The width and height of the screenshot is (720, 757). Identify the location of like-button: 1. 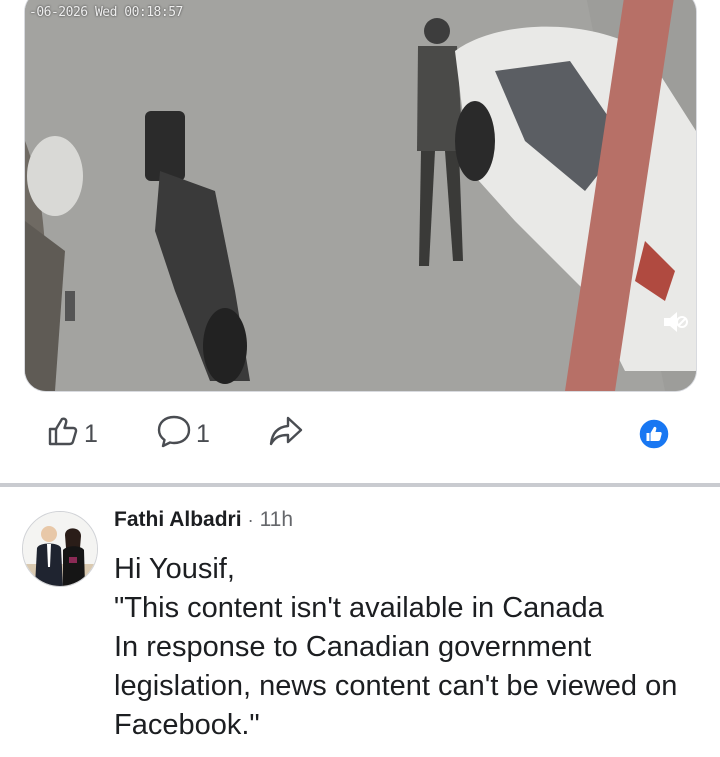
(72, 434).